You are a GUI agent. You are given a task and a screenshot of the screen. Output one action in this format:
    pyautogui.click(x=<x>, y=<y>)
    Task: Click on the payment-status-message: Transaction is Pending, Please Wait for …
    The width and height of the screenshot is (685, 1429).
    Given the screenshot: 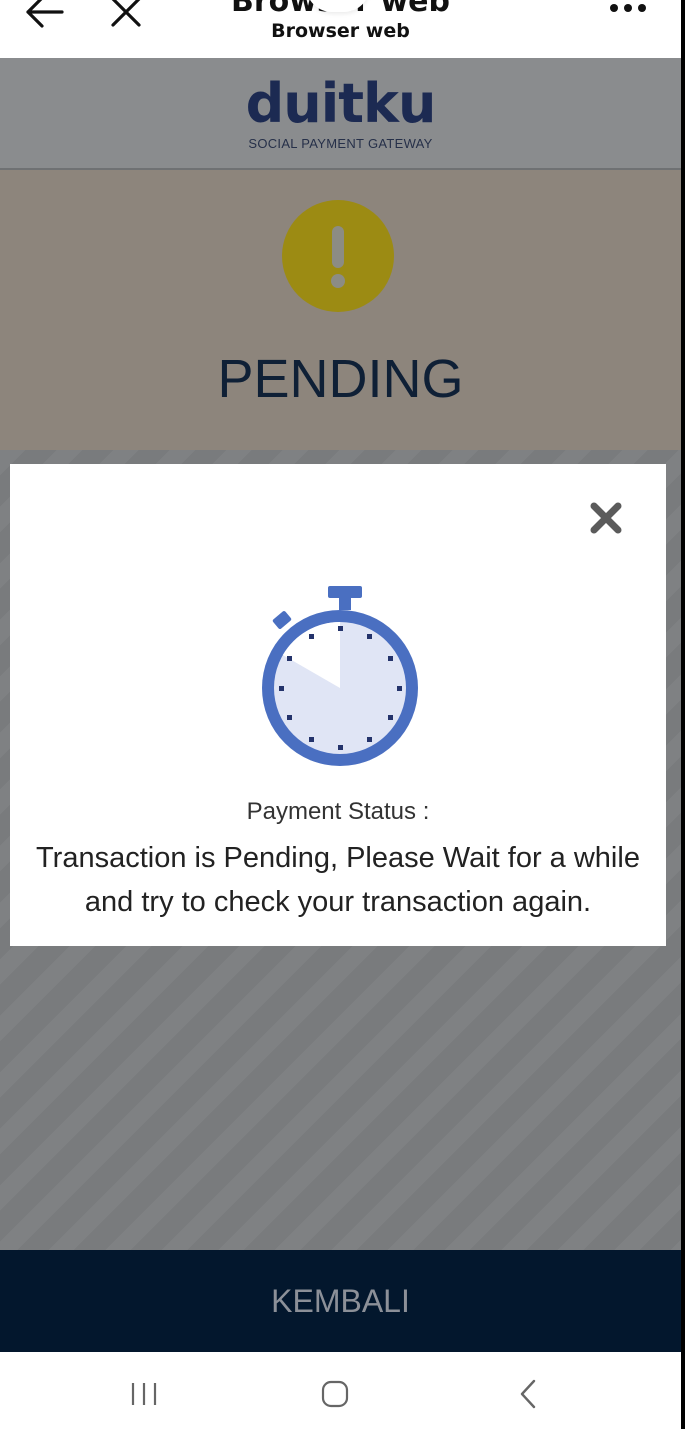 What is the action you would take?
    pyautogui.click(x=338, y=880)
    